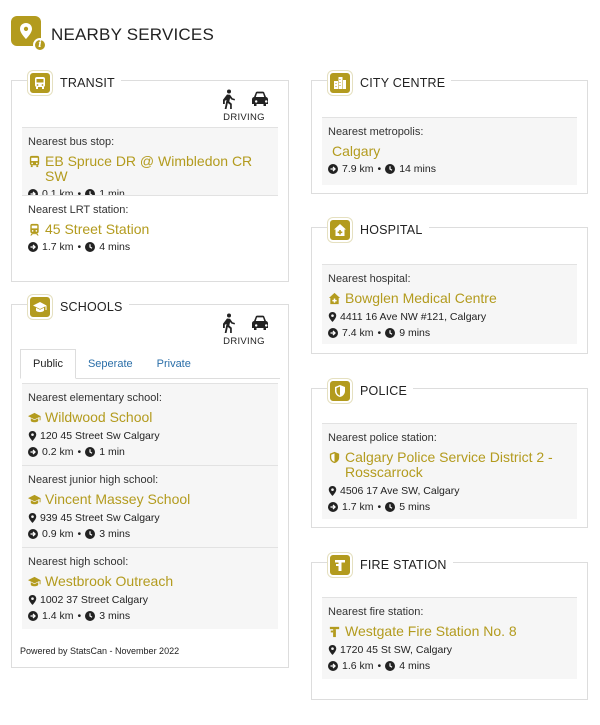 This screenshot has width=600, height=725. I want to click on transit-mode-selector: DRIVING, so click(244, 106).